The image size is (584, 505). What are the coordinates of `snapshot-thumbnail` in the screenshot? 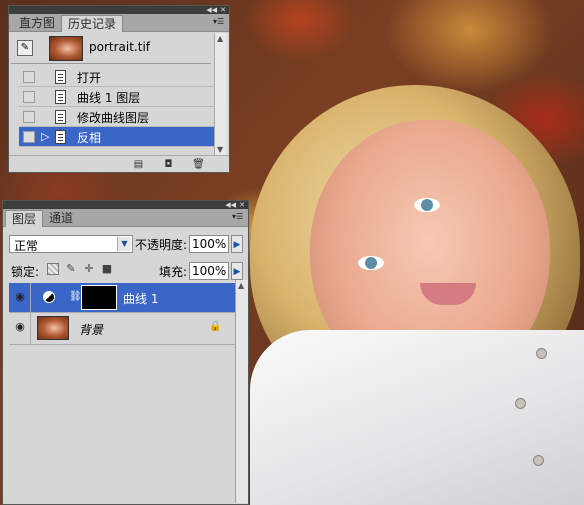 It's located at (66, 48).